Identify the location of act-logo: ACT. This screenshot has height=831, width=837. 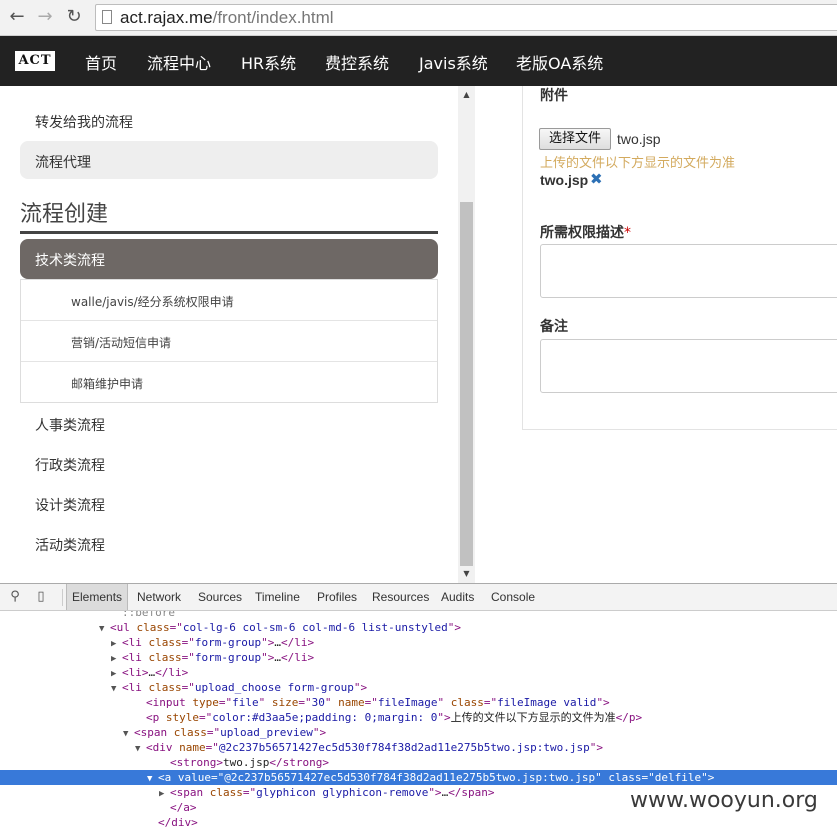
(35, 61).